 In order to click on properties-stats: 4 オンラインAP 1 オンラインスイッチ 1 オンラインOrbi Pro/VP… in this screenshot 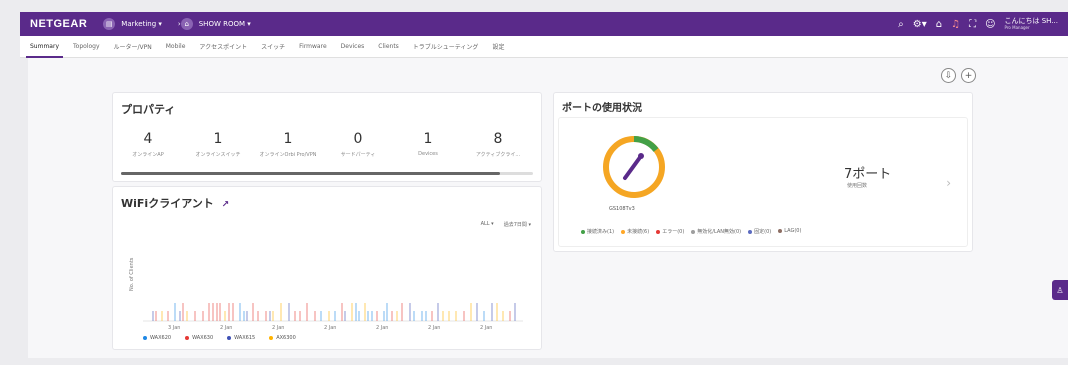, I will do `click(328, 144)`.